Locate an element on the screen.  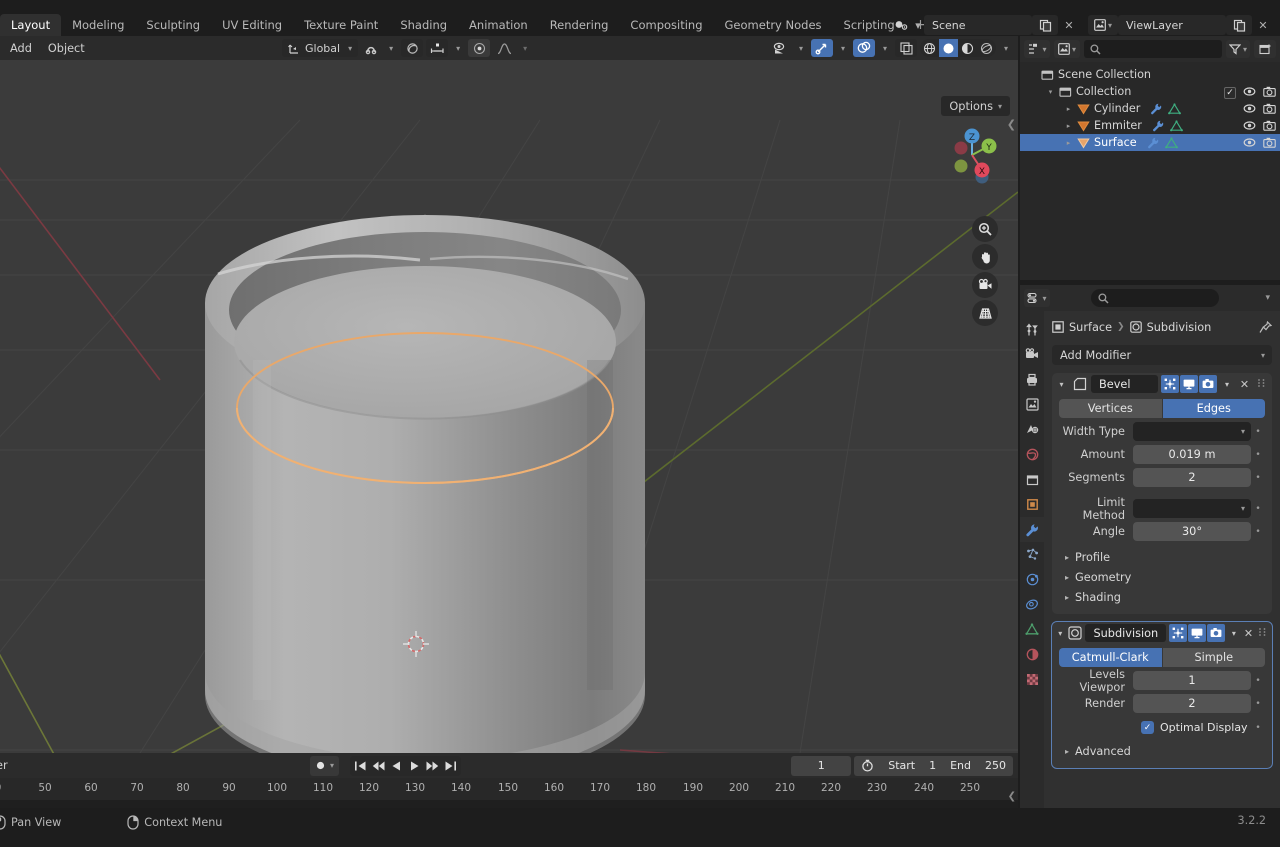
tab-scene-icon is located at coordinates (1032, 429).